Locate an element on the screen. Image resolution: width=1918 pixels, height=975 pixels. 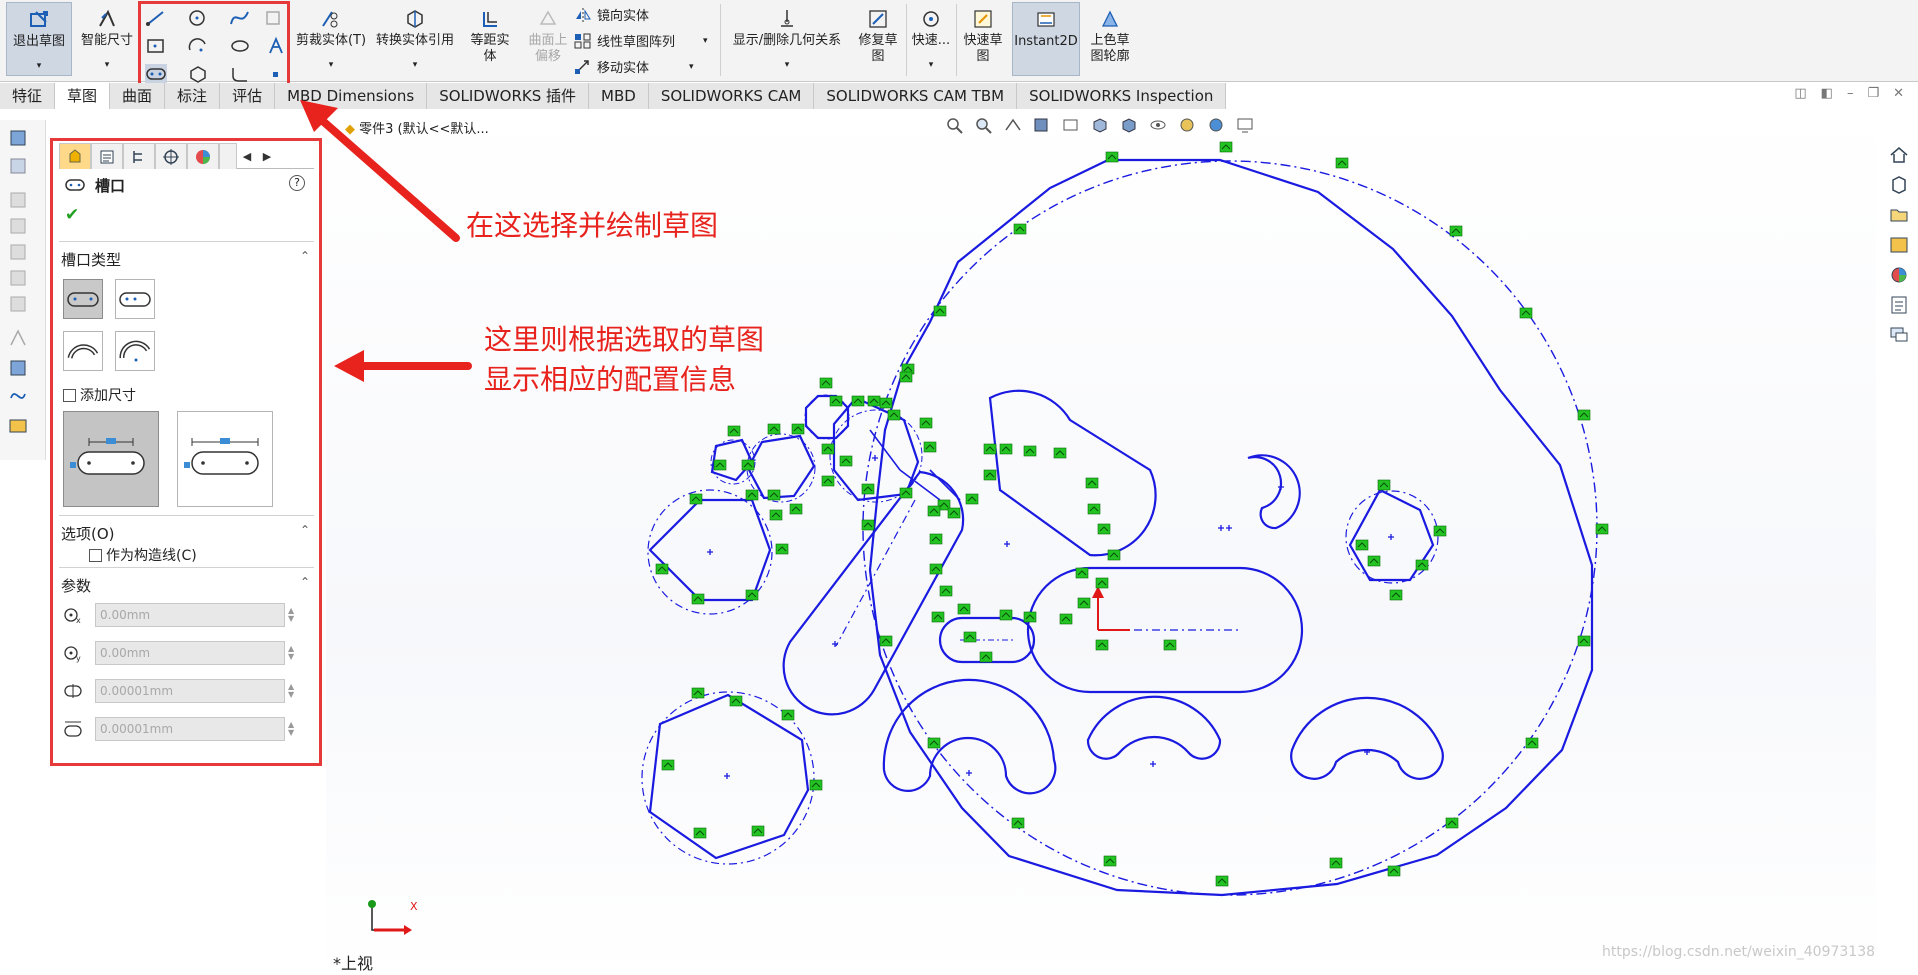
tab-sketch: 草图 is located at coordinates (83, 96).